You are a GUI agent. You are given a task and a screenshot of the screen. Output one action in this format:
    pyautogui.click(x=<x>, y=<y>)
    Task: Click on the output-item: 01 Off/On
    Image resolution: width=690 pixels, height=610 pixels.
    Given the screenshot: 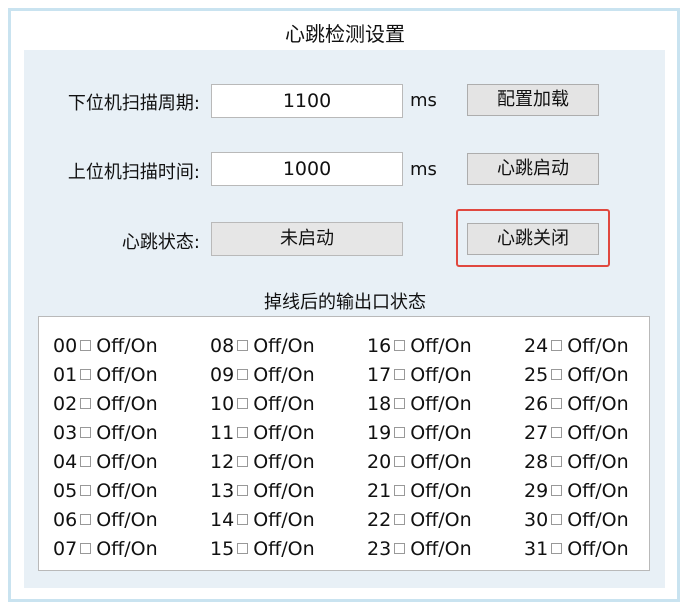 What is the action you would take?
    pyautogui.click(x=131, y=374)
    